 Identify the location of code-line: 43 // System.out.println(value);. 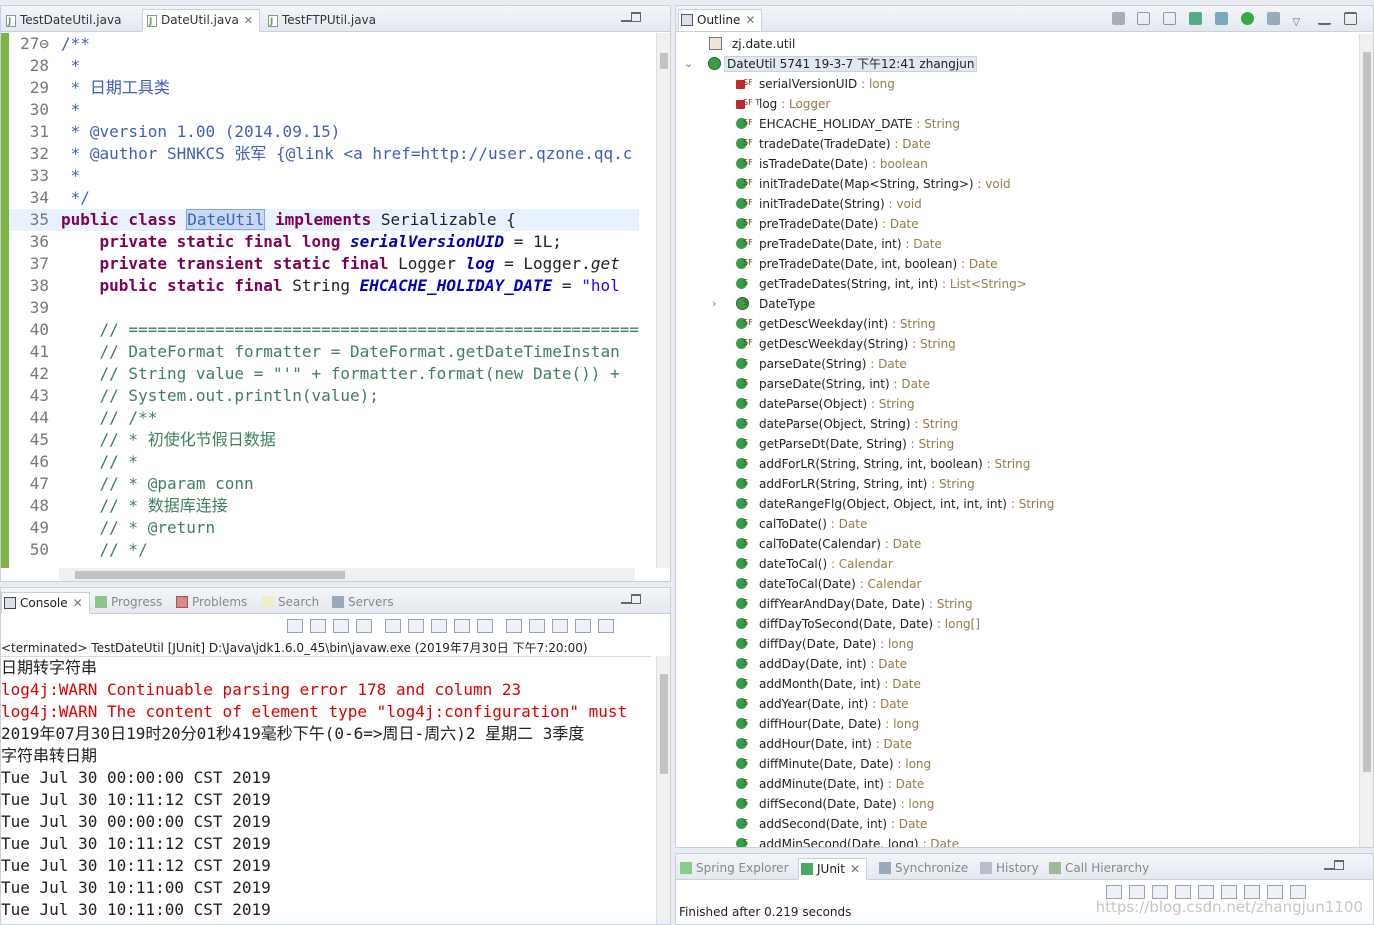
(324, 396).